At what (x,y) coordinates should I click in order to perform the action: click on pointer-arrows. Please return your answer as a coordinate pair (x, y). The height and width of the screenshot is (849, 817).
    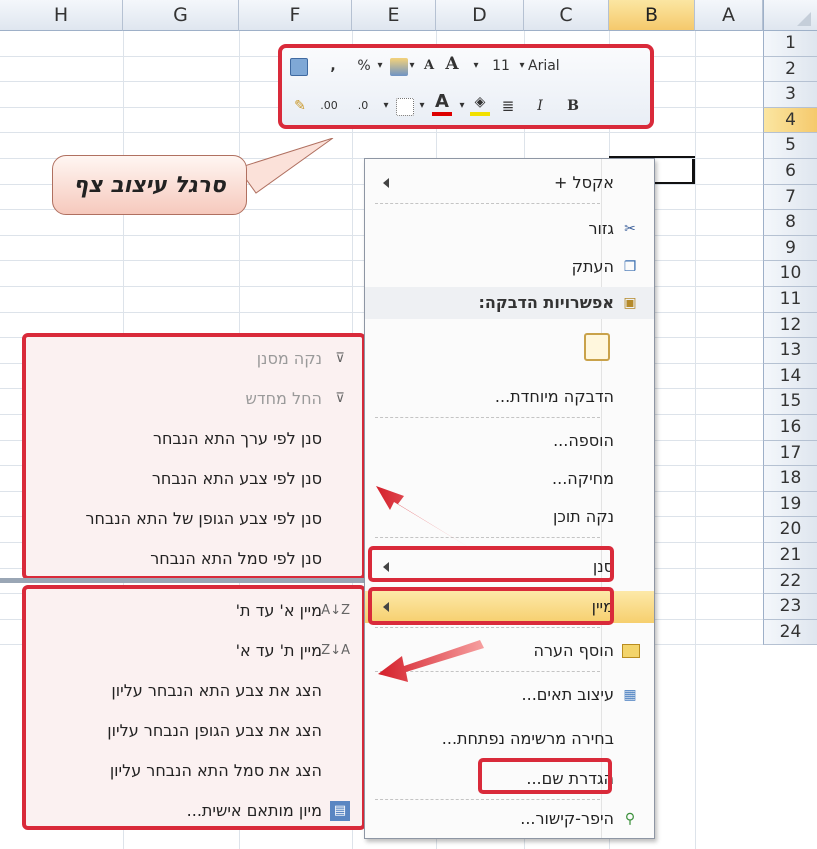
    Looking at the image, I should click on (430, 584).